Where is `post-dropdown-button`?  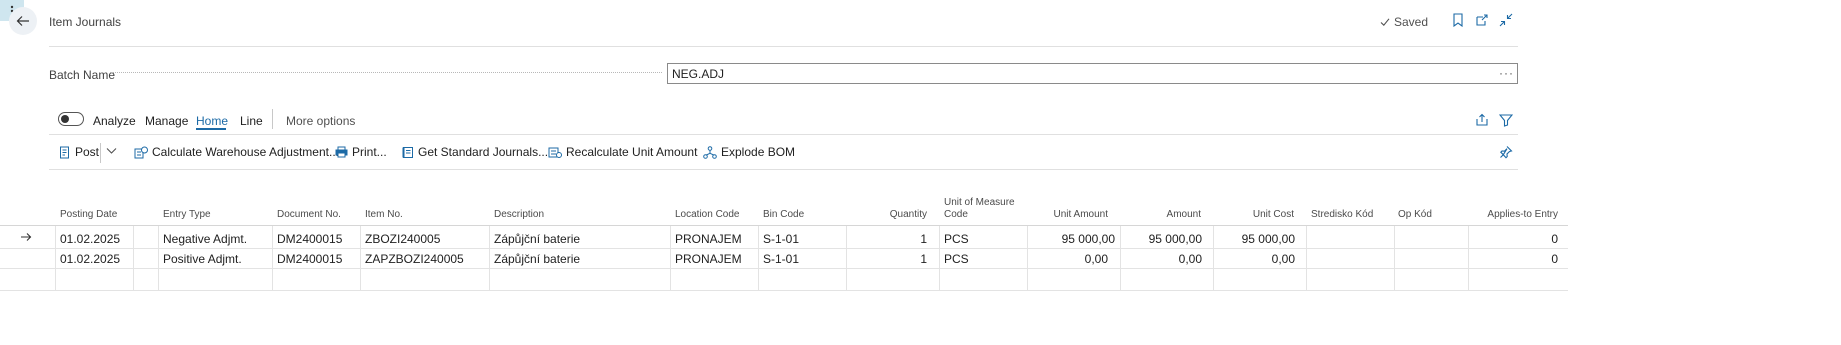
post-dropdown-button is located at coordinates (111, 151).